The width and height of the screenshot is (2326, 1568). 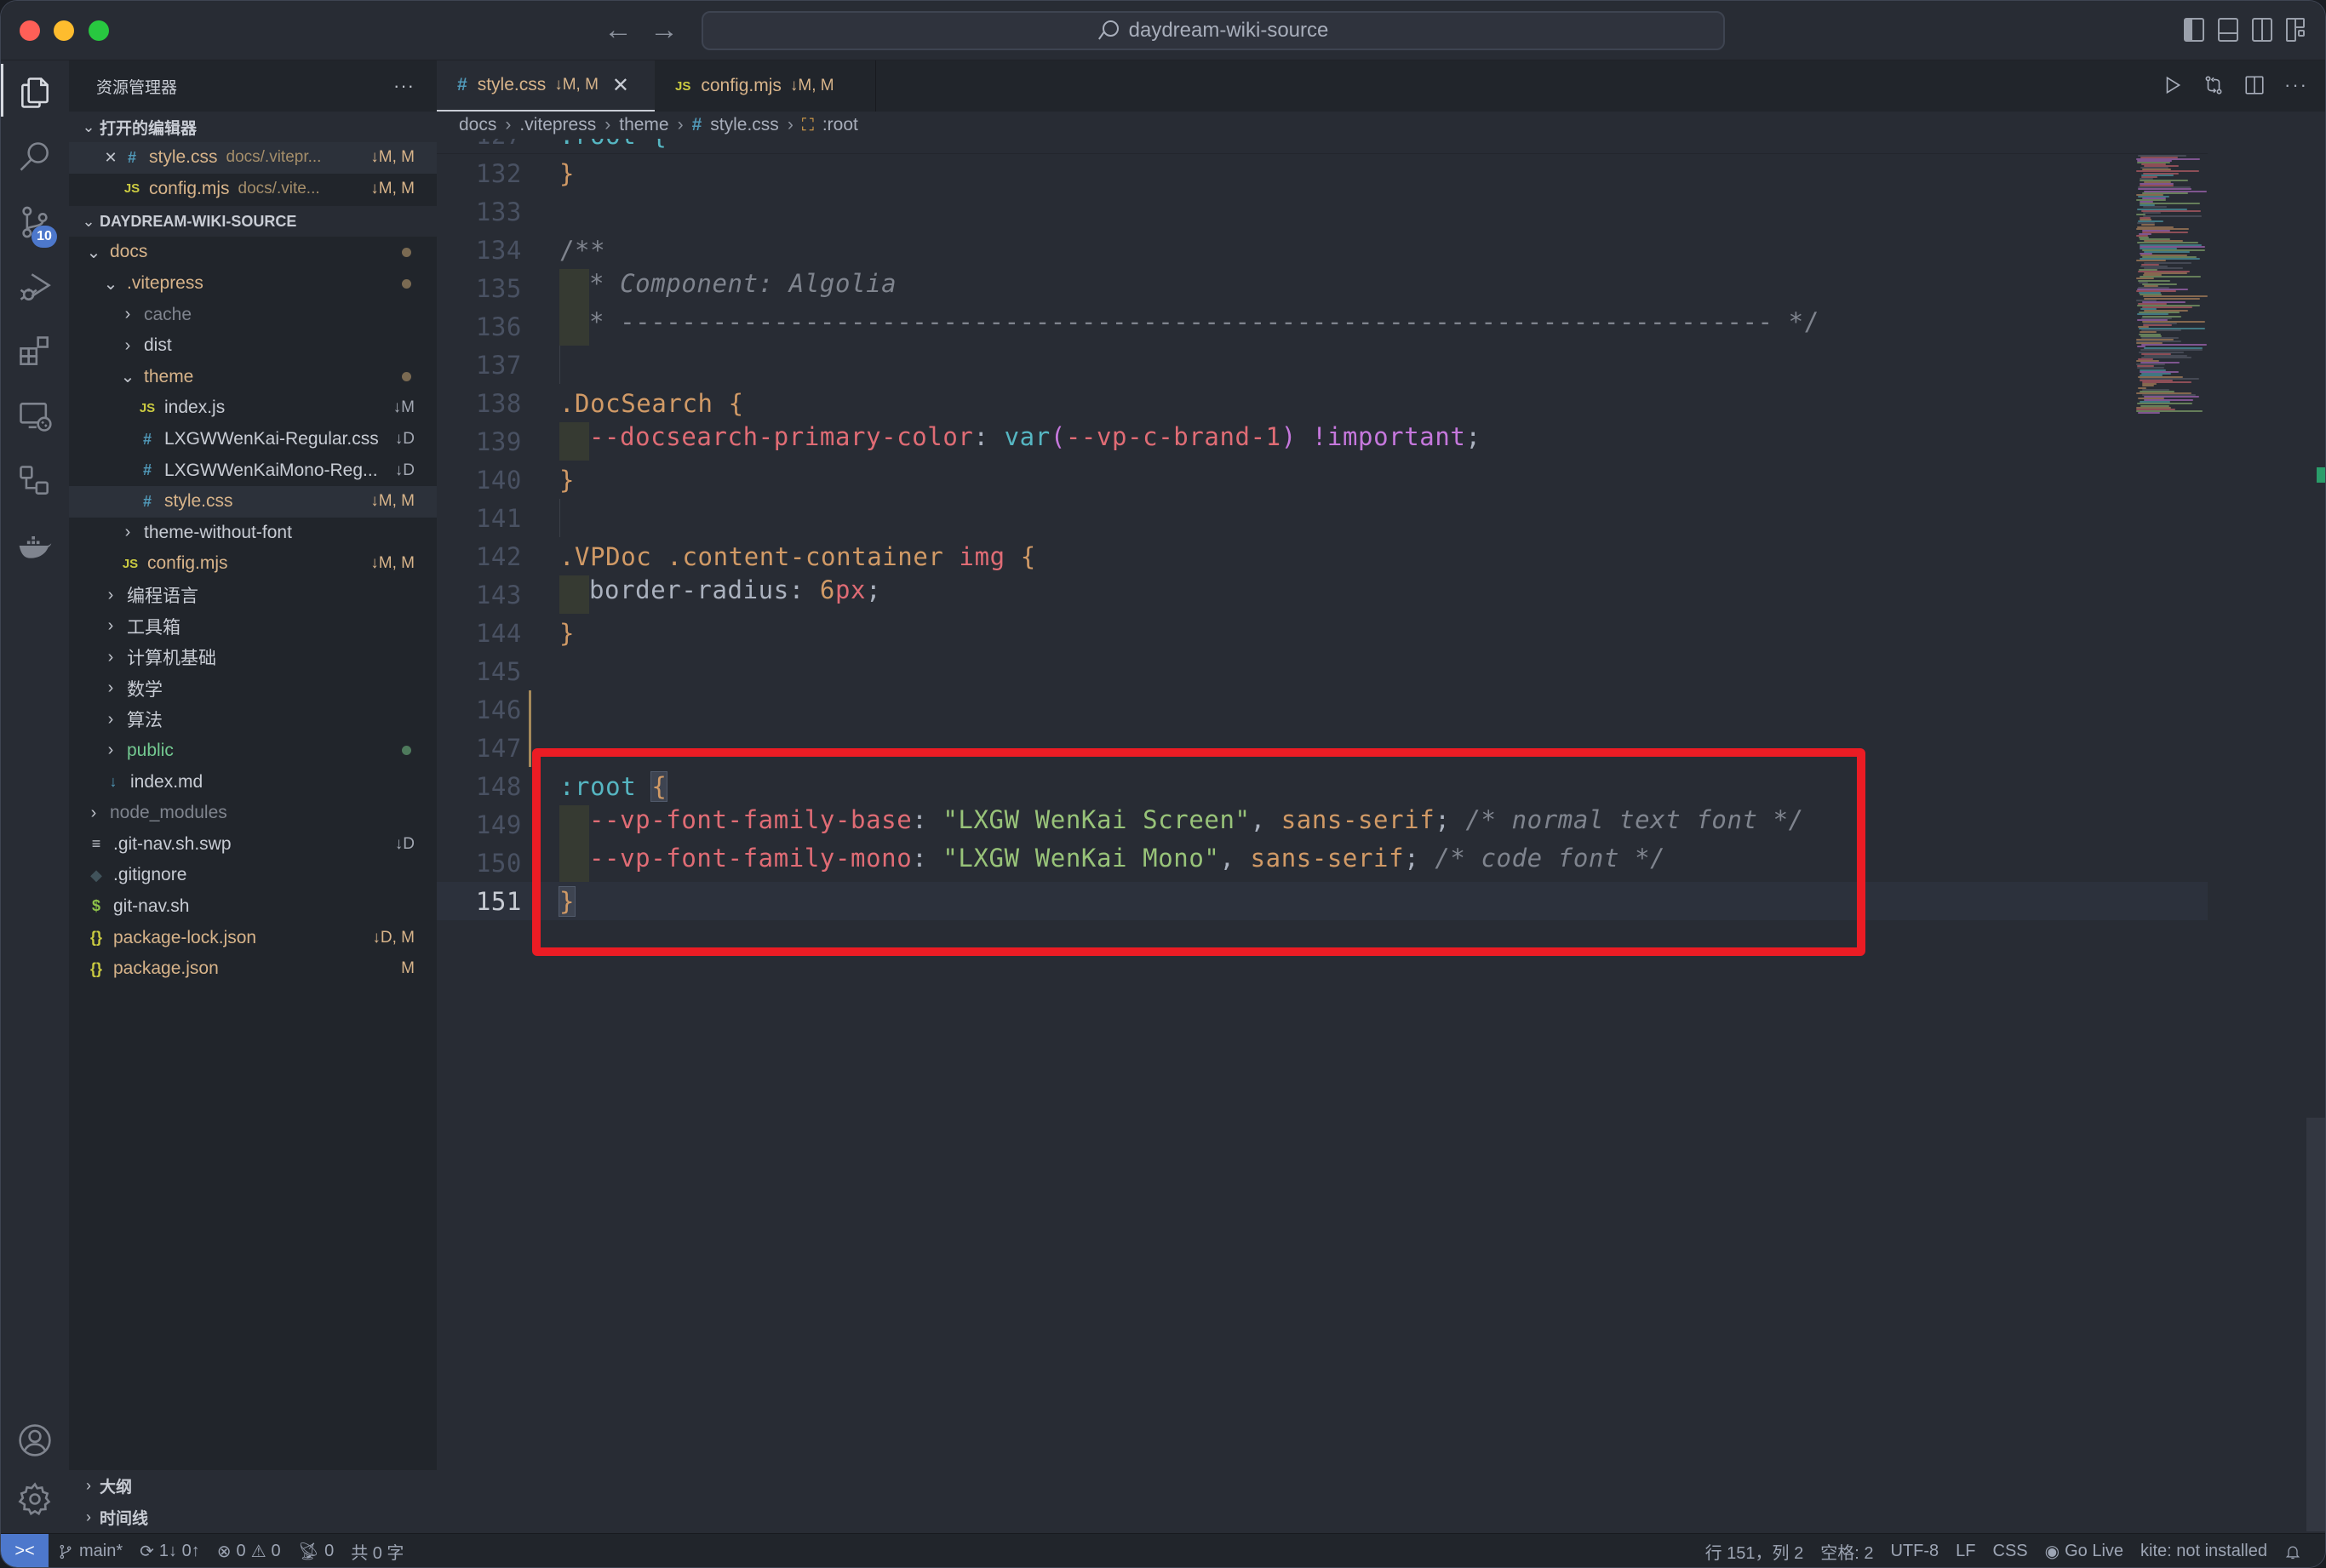 I want to click on file-item: $ git-nav.sh, so click(x=253, y=907).